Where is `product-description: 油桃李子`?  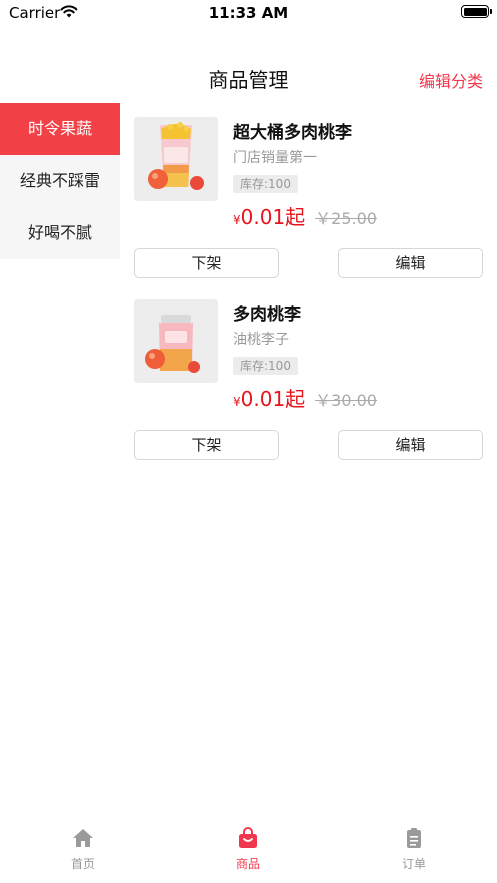 product-description: 油桃李子 is located at coordinates (261, 340).